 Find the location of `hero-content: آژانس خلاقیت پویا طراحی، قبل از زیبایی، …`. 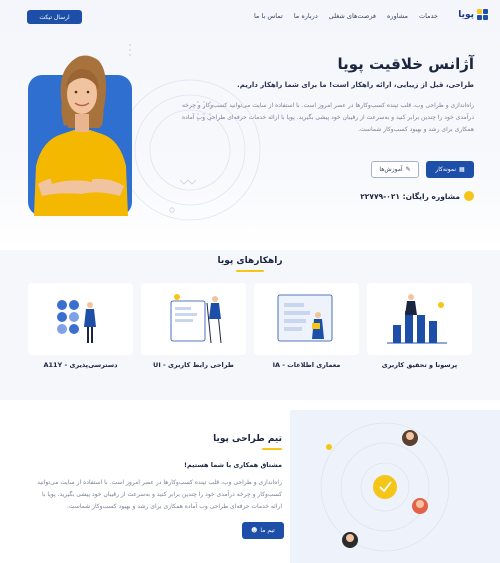

hero-content: آژانس خلاقیت پویا طراحی، قبل از زیبایی، … is located at coordinates (324, 95).